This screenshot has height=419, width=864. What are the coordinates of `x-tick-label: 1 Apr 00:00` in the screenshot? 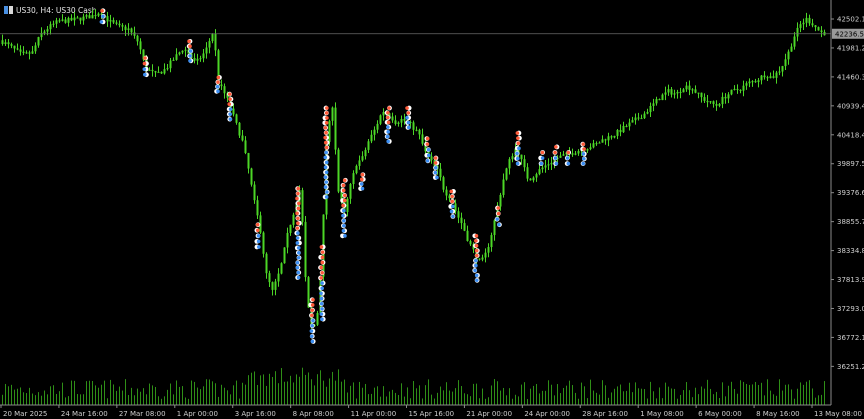 It's located at (197, 414).